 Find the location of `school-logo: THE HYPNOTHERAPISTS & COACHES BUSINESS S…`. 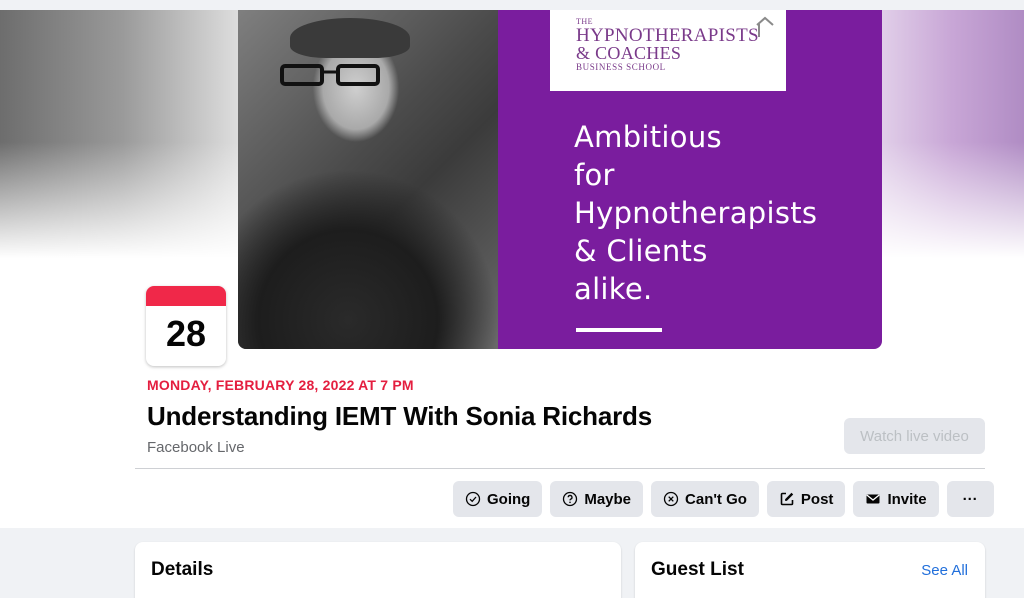

school-logo: THE HYPNOTHERAPISTS & COACHES BUSINESS S… is located at coordinates (668, 50).